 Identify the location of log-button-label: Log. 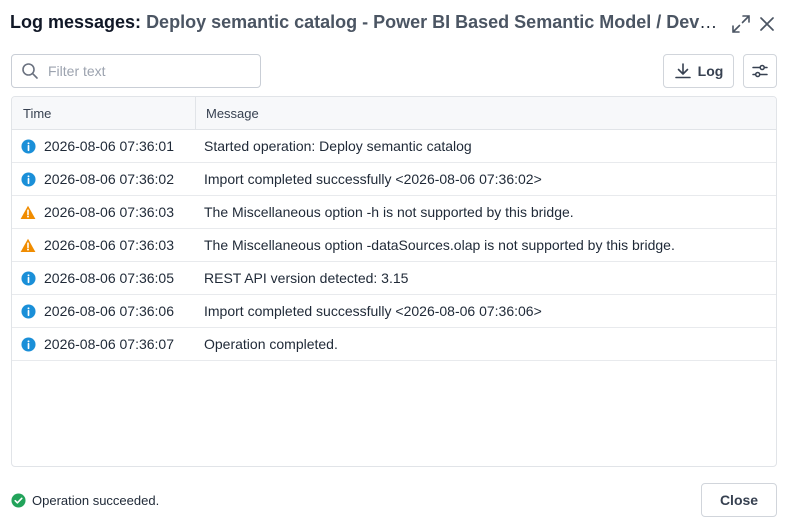
(710, 71).